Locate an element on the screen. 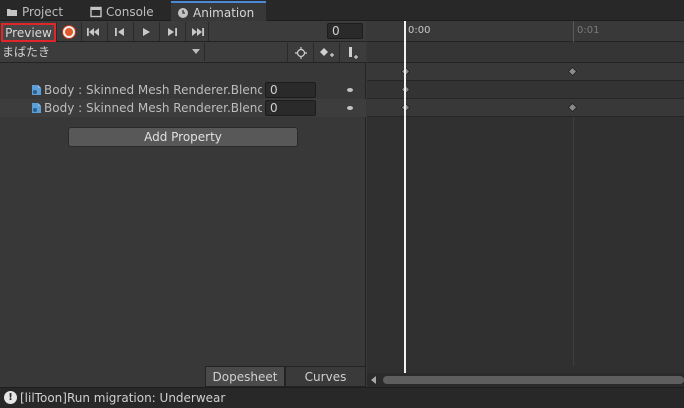  step-forward-icon is located at coordinates (172, 31).